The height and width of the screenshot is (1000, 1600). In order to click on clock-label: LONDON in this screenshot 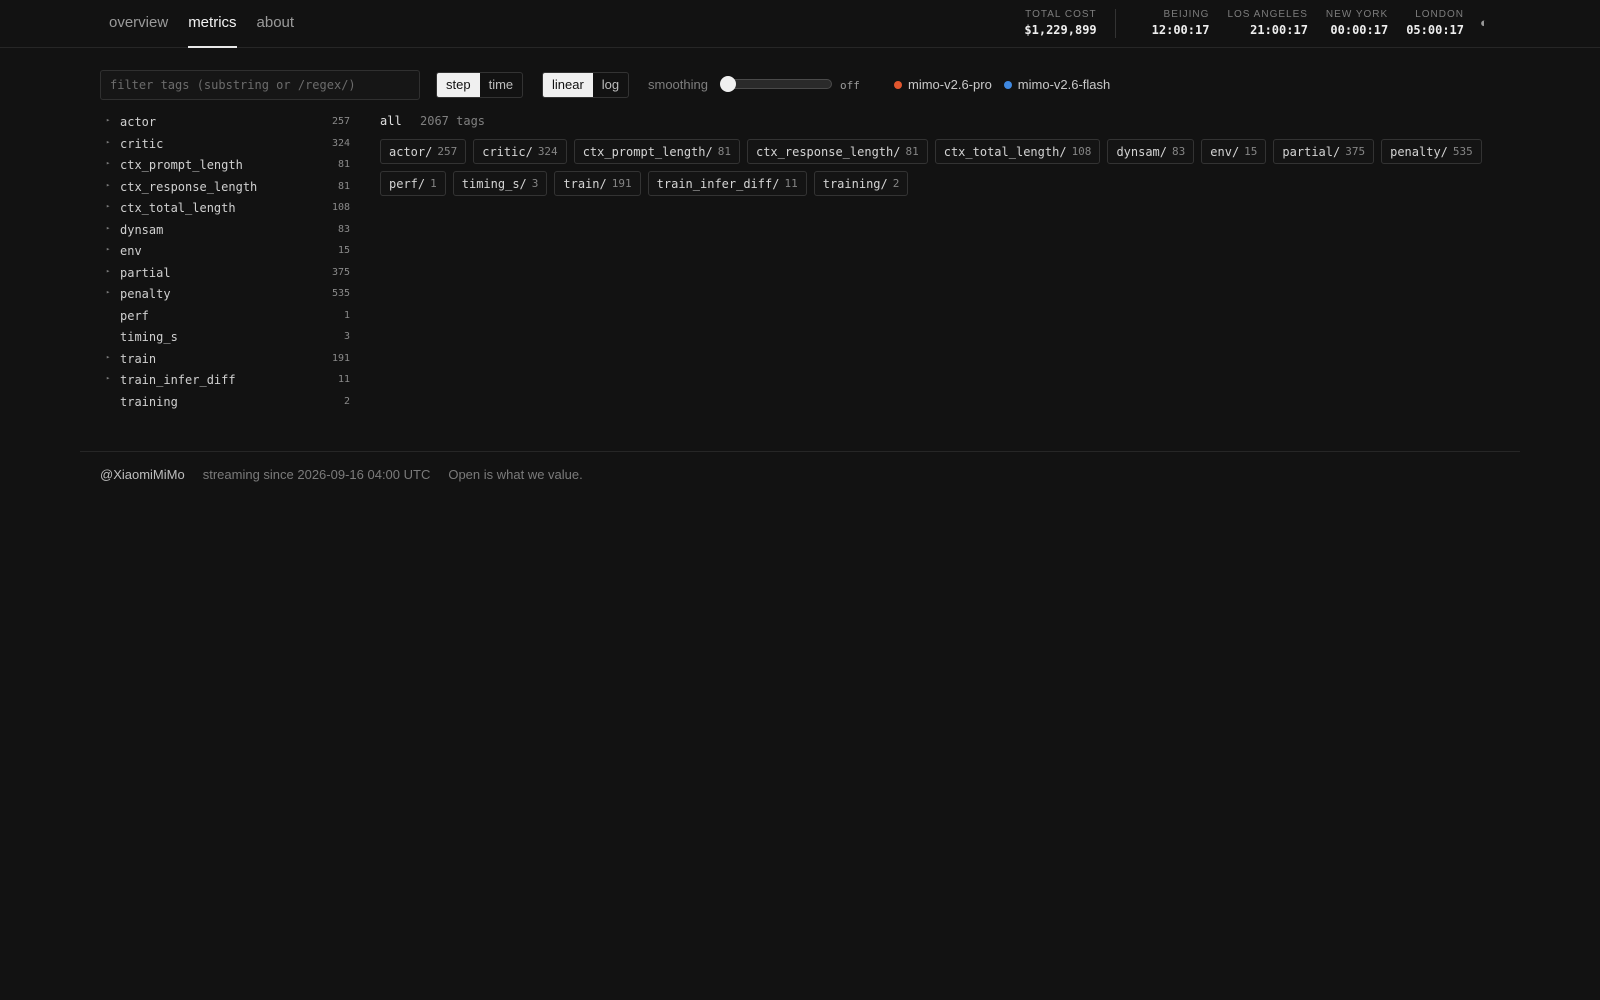, I will do `click(1439, 14)`.